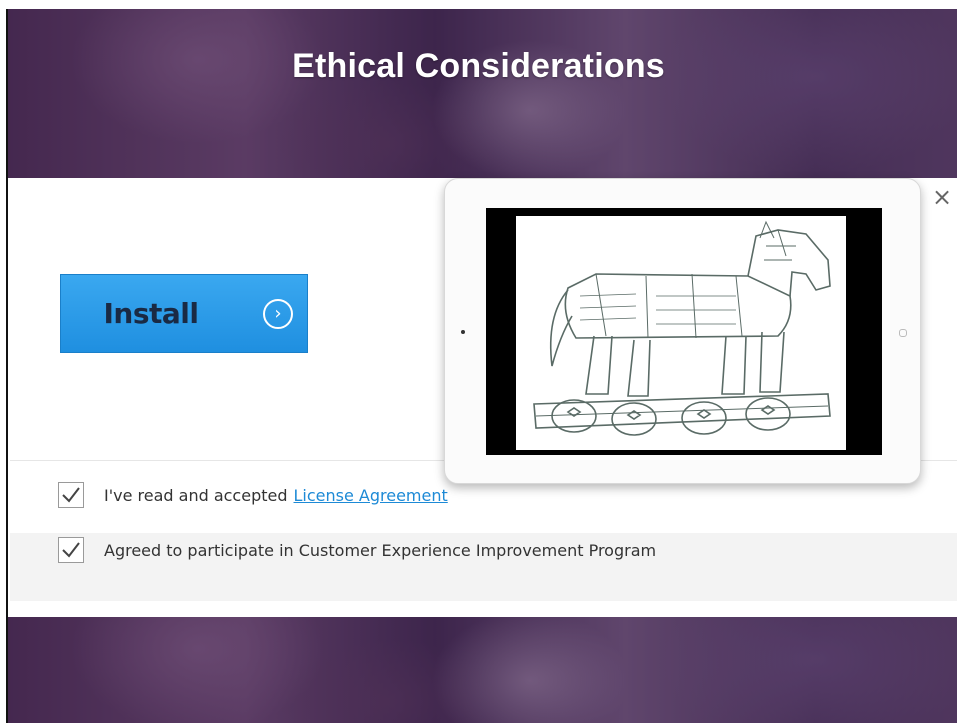 Image resolution: width=957 pixels, height=723 pixels. I want to click on license-agreement-text: I've read and accepted, so click(196, 495).